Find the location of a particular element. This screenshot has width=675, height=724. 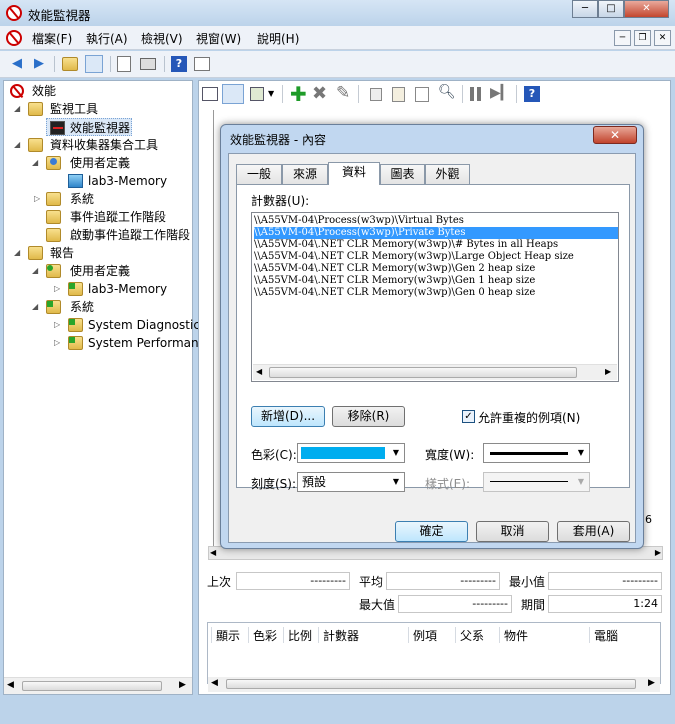

cancel-button: 取消 is located at coordinates (512, 531).